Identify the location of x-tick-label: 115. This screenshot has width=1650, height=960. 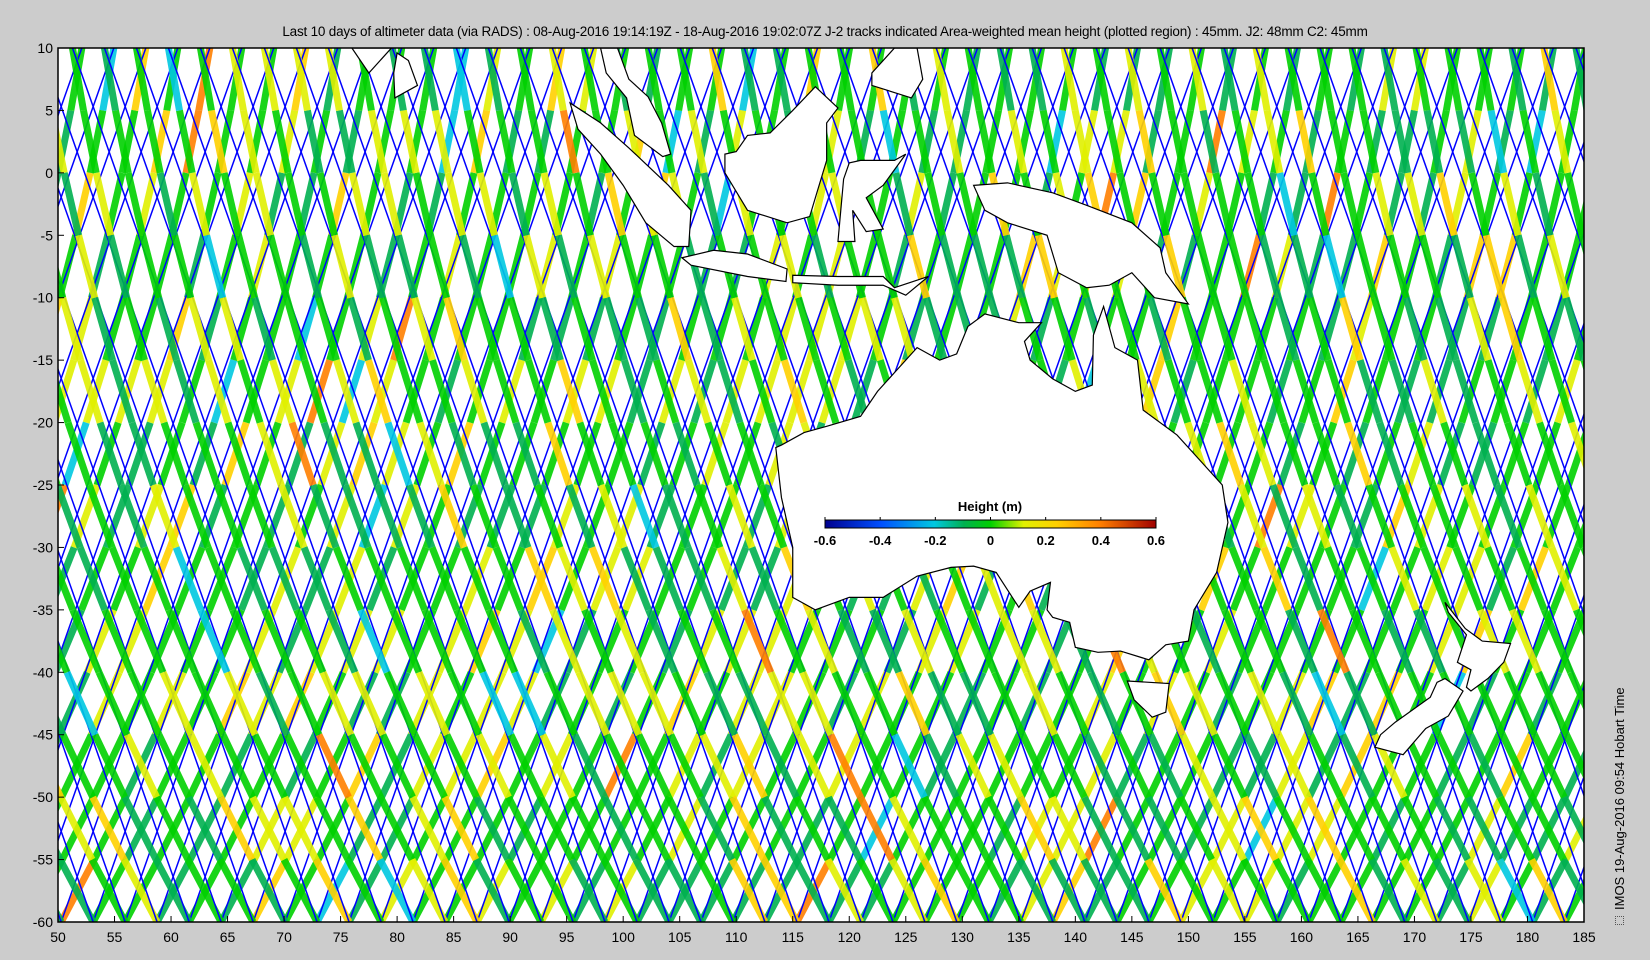
(793, 937).